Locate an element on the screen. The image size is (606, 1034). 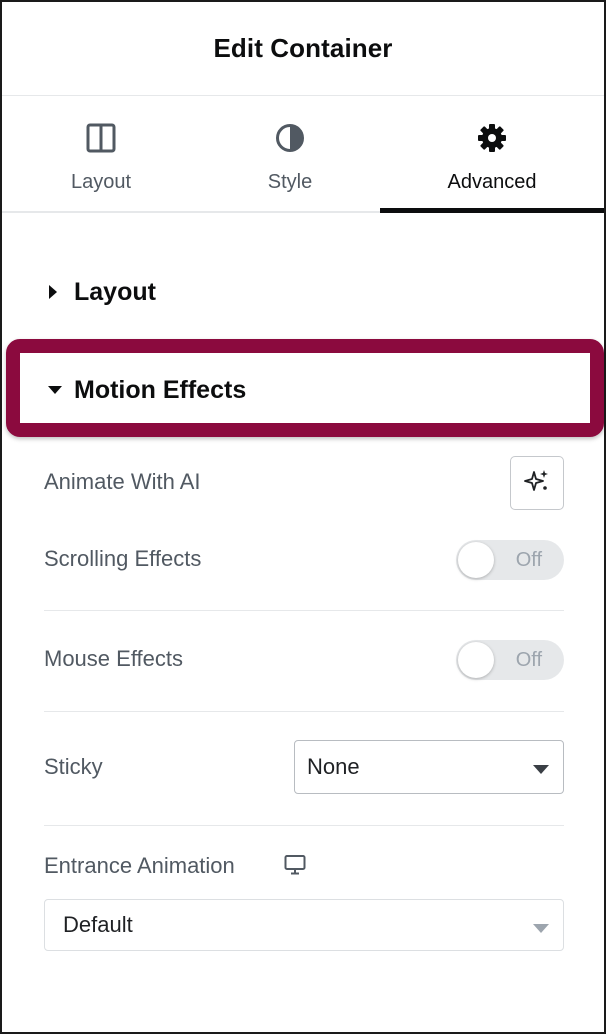
panel-title: Edit Container is located at coordinates (303, 48).